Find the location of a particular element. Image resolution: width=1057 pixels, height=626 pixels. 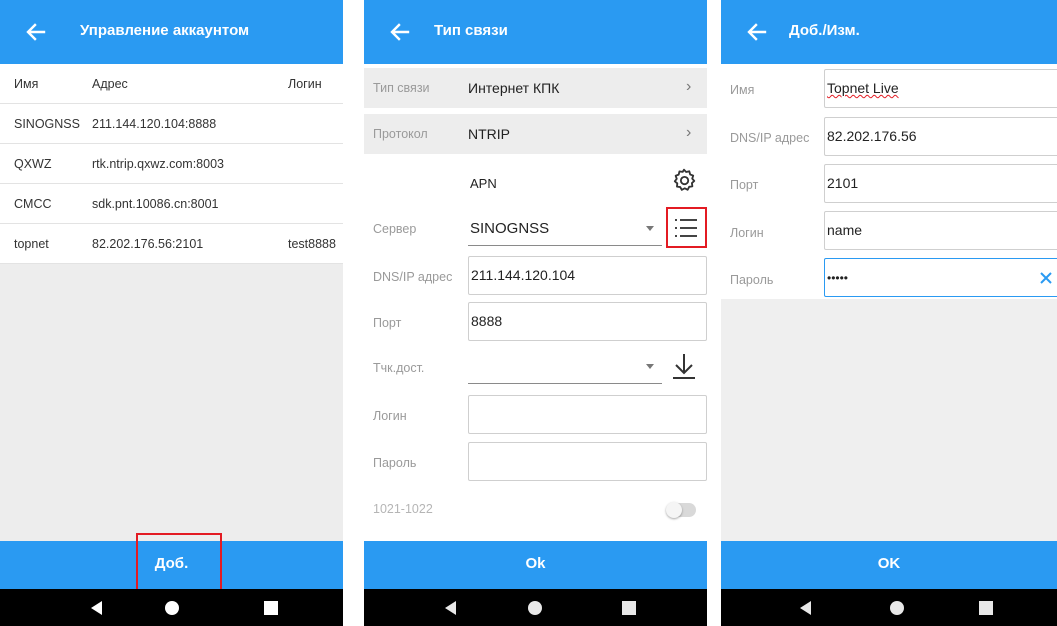

table-row: topnet 82.202.176.56:2101 test8888 is located at coordinates (171, 244).